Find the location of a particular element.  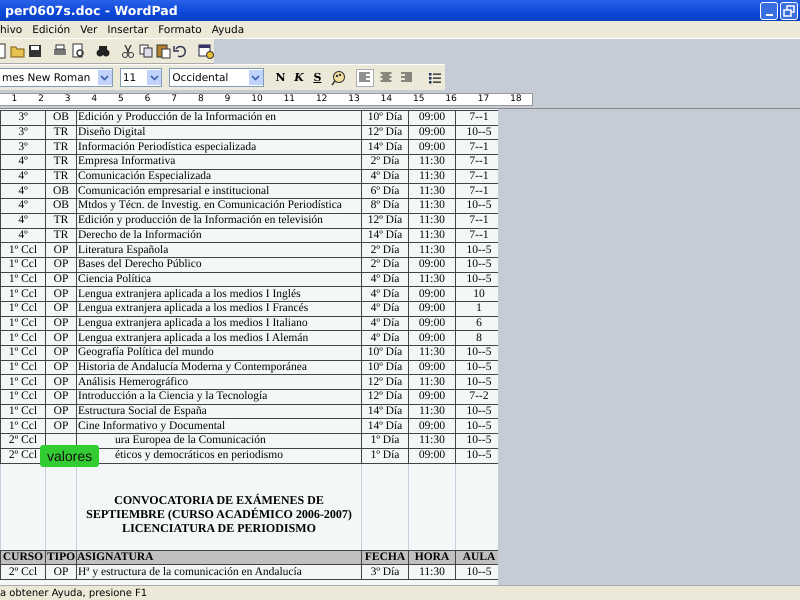

table-cell: Comunicación empresarial e institucional is located at coordinates (174, 190).